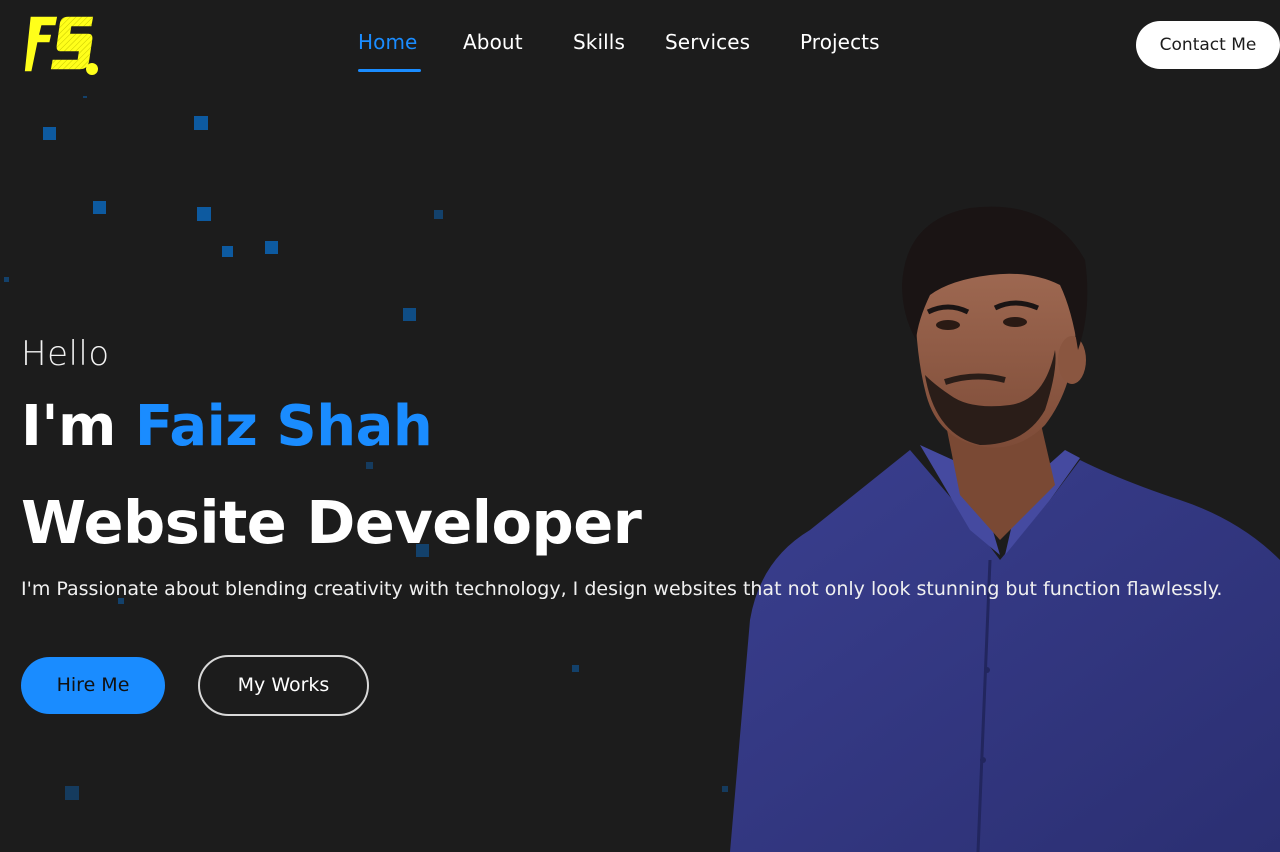 Image resolution: width=1280 pixels, height=852 pixels. Describe the element at coordinates (389, 70) in the screenshot. I see `active-nav-indicator` at that location.